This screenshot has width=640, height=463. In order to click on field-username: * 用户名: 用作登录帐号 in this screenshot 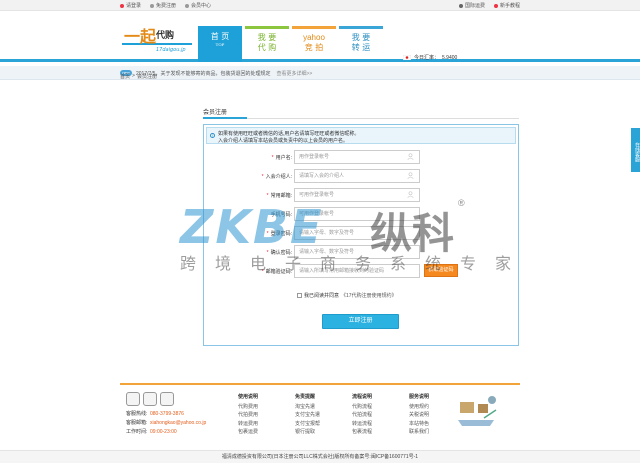, I will do `click(330, 157)`.